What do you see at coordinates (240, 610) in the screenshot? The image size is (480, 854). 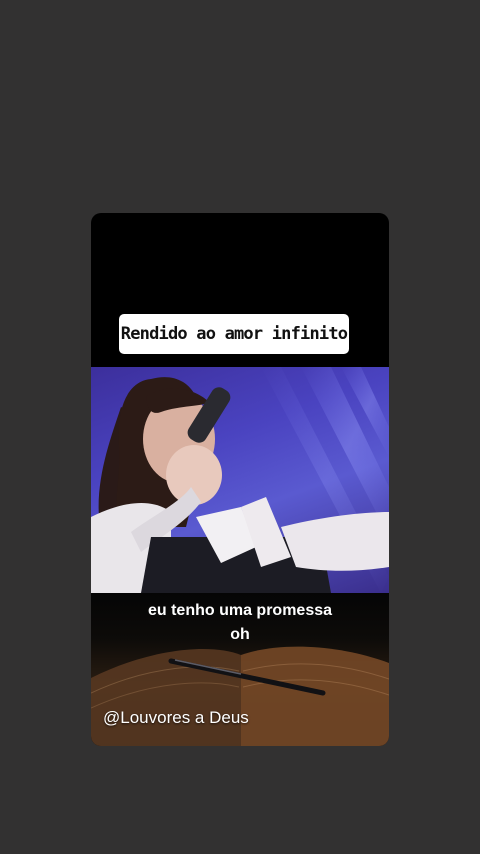 I see `lyrics-line-1: eu tenho uma promessa` at bounding box center [240, 610].